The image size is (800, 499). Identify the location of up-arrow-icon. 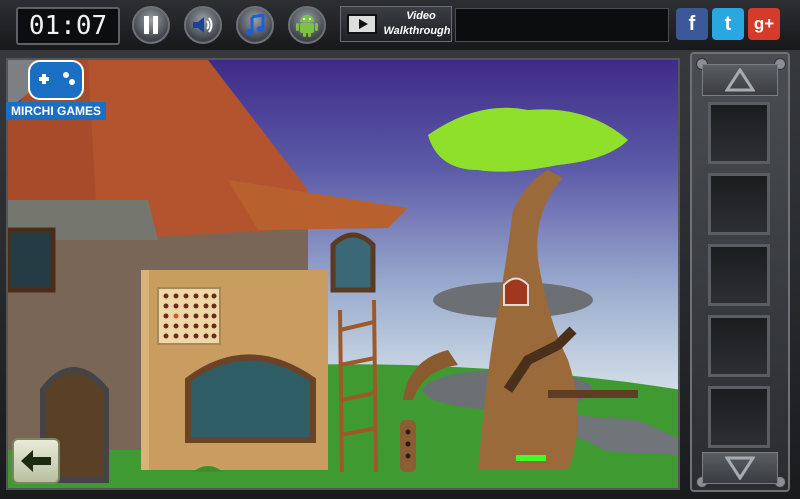
(740, 79).